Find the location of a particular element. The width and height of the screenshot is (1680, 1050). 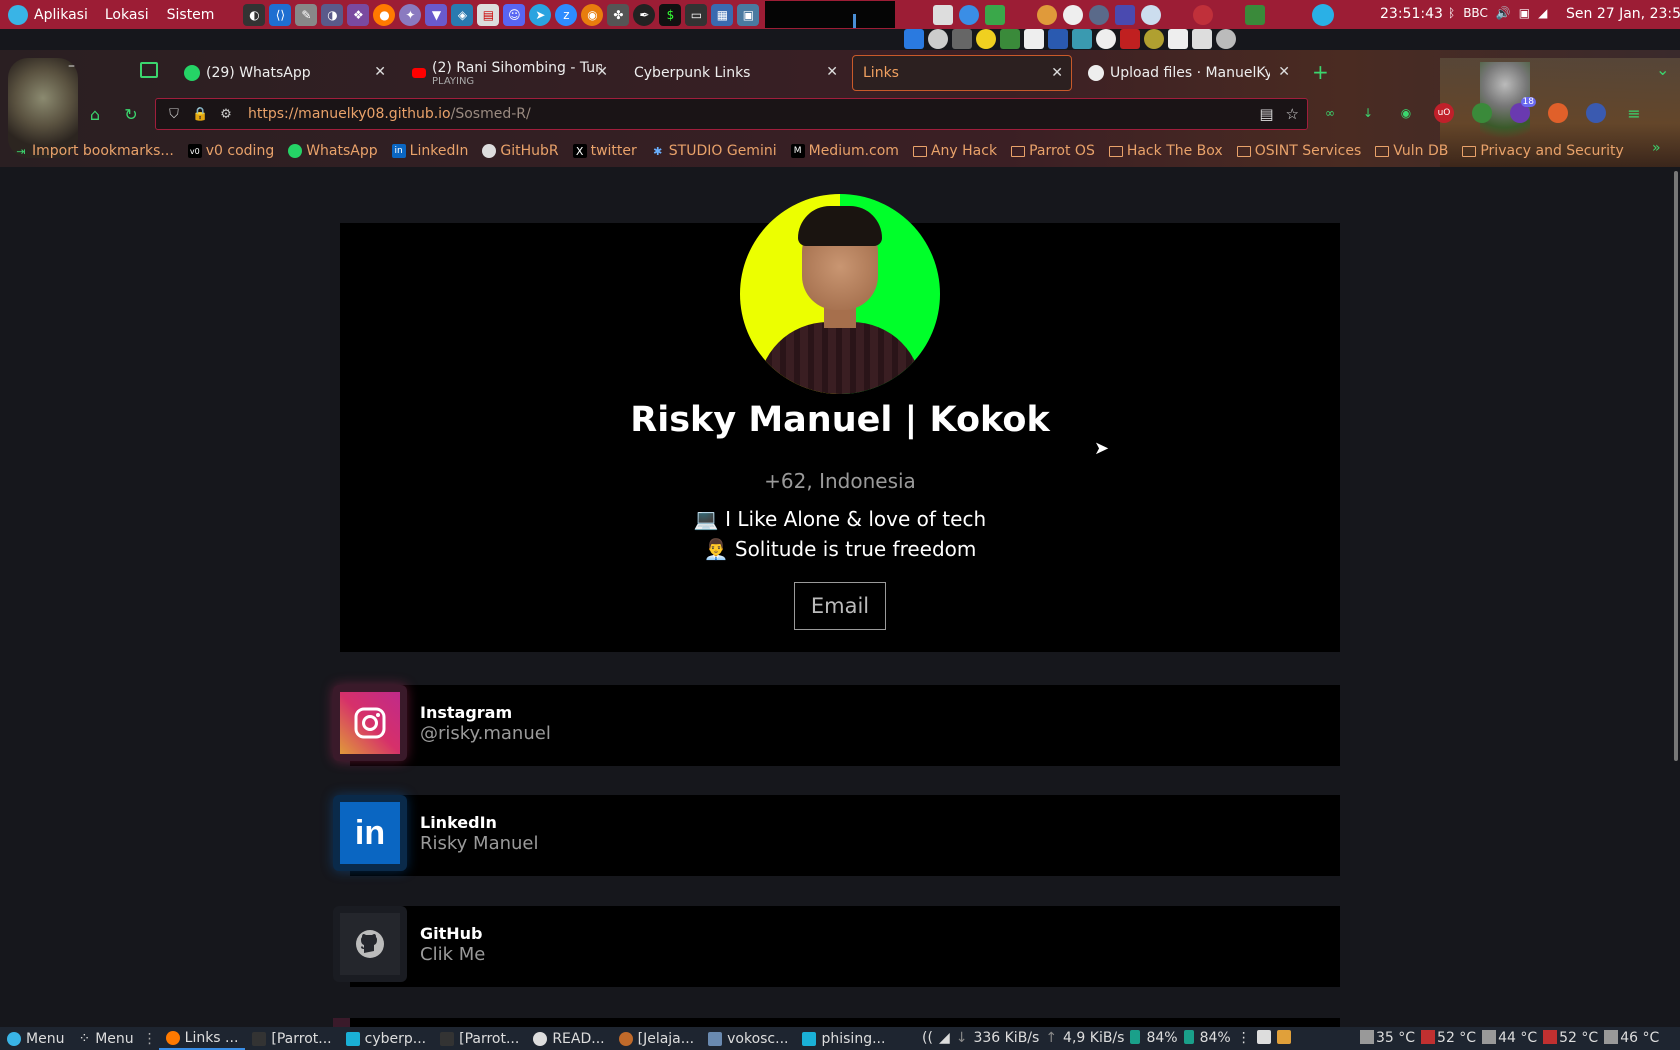

bookmarks-overflow-icon: » is located at coordinates (1656, 148).